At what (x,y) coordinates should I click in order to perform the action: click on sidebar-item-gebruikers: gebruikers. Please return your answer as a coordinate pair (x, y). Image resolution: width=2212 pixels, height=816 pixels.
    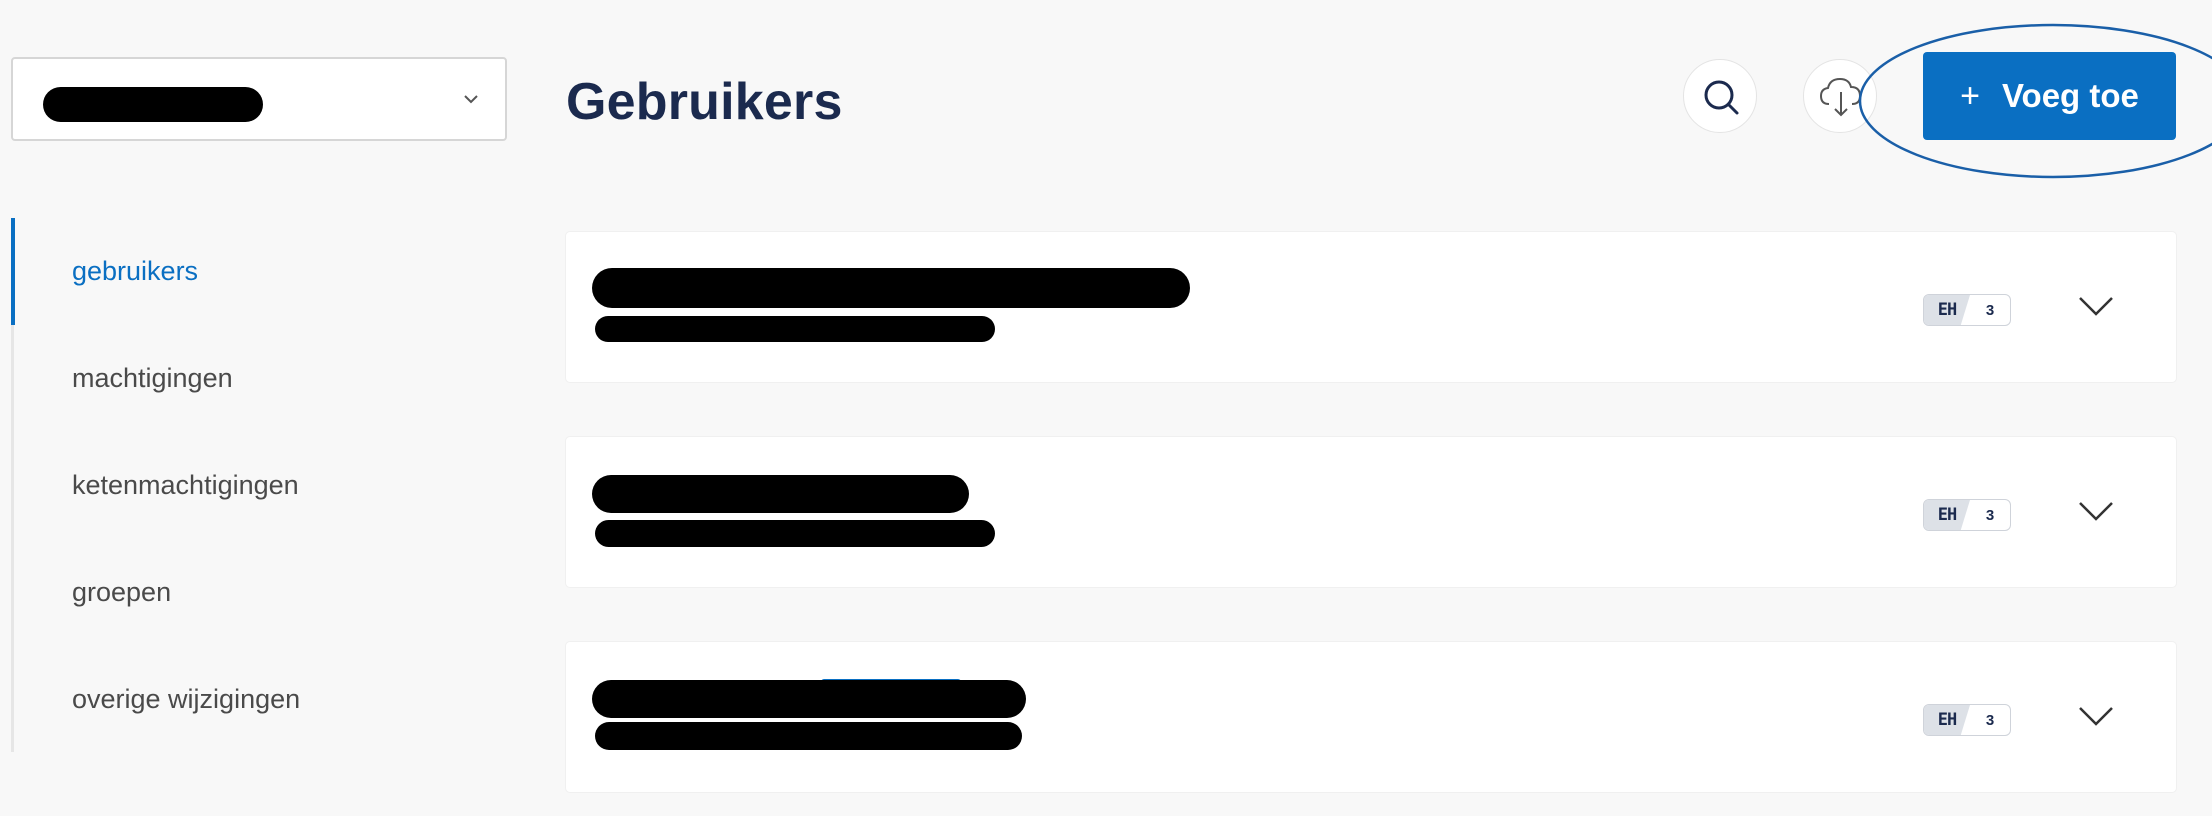
    Looking at the image, I should click on (135, 271).